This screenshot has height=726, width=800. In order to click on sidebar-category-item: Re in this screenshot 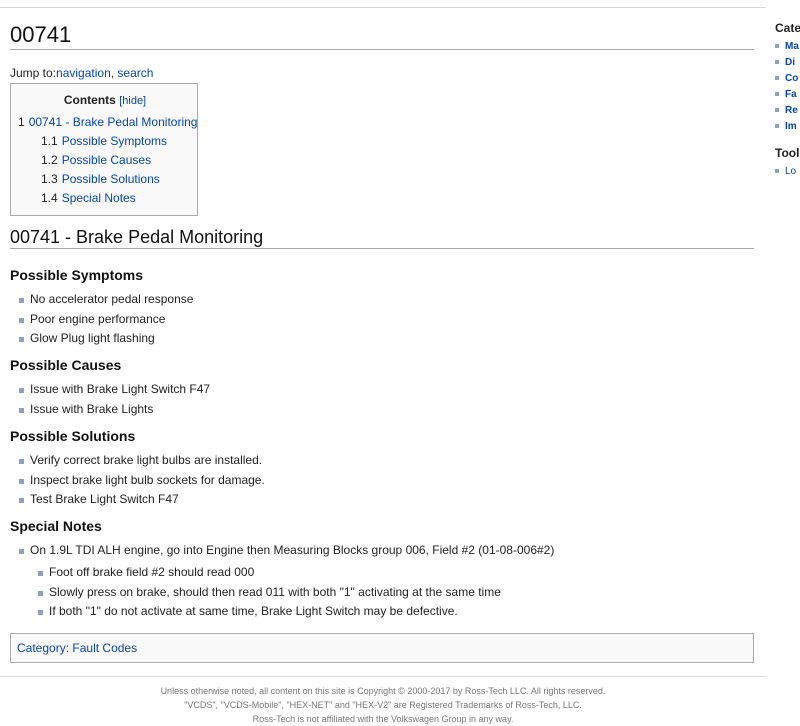, I will do `click(786, 110)`.